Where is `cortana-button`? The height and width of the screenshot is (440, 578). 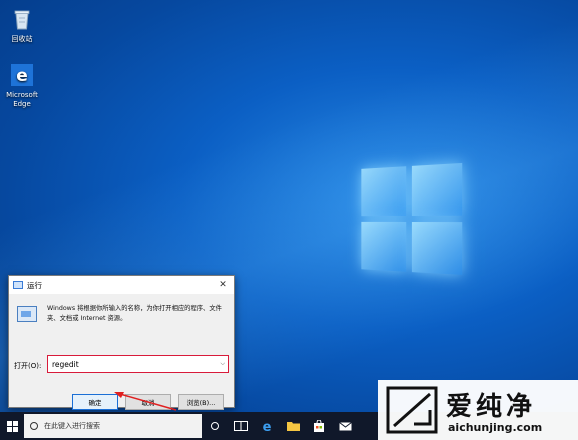 cortana-button is located at coordinates (215, 426).